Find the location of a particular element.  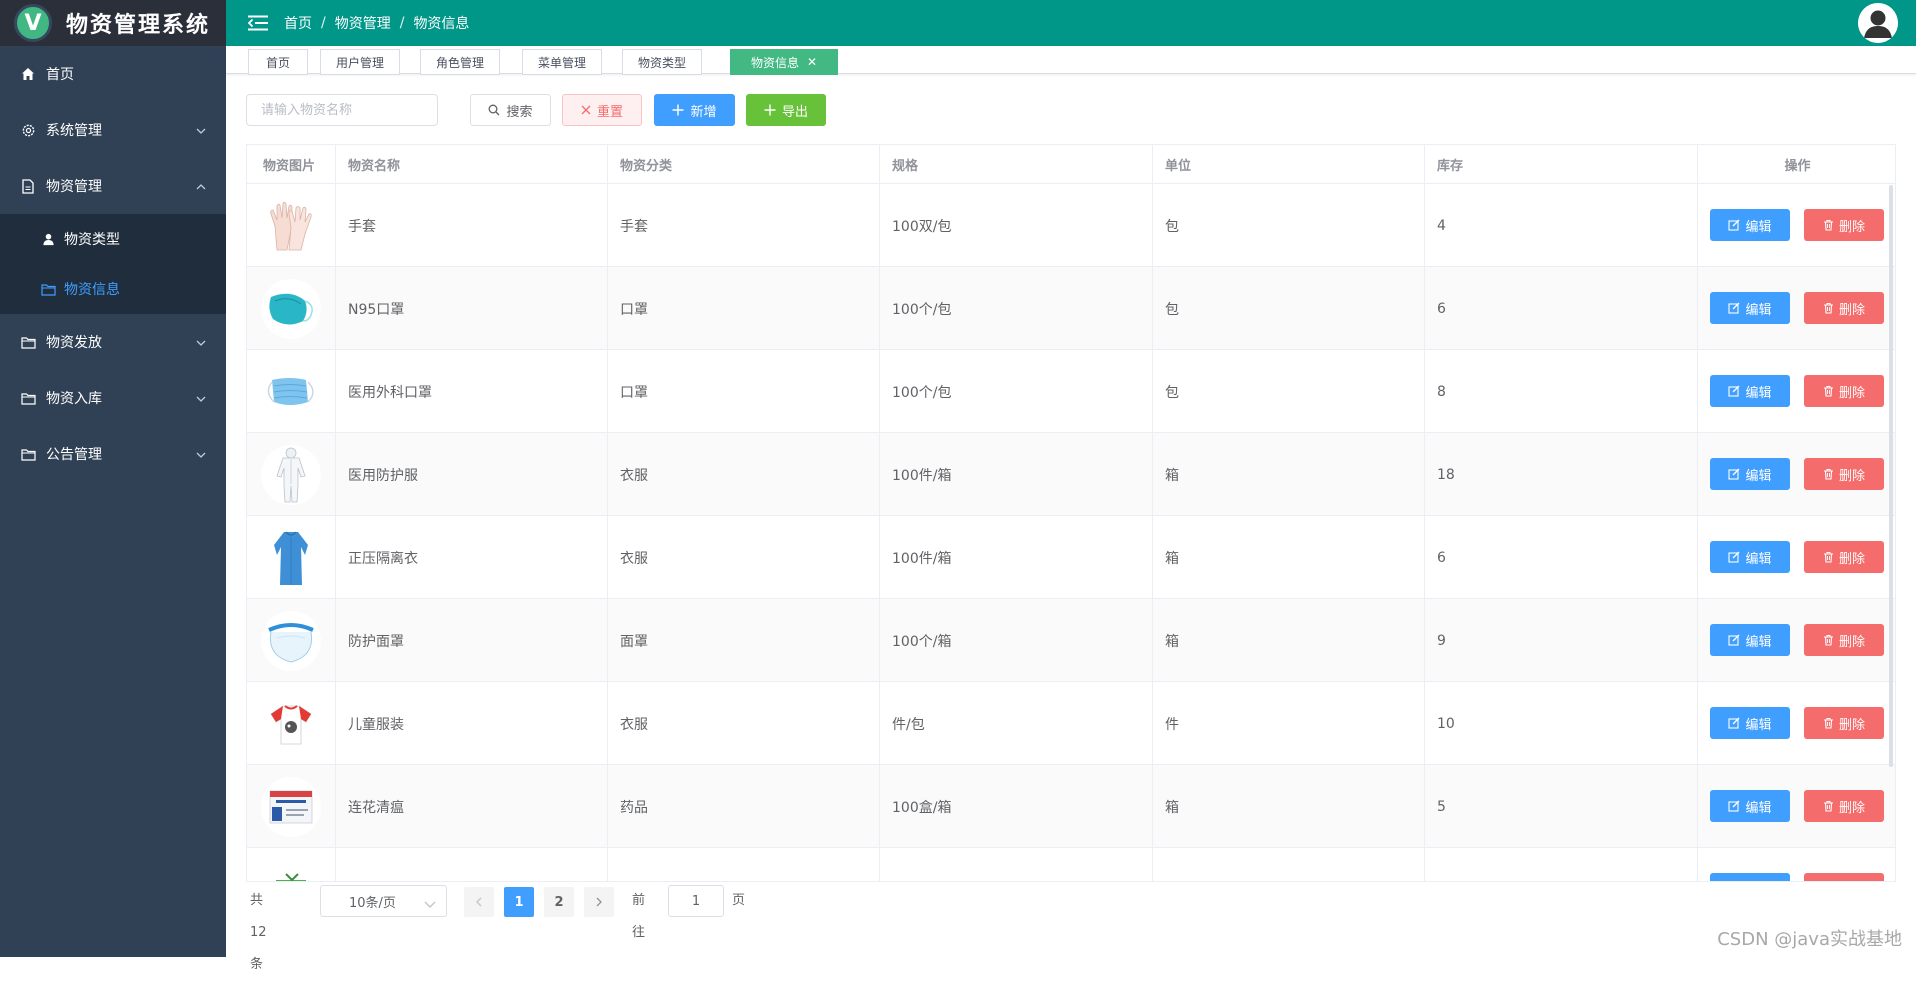

search-input is located at coordinates (342, 110).